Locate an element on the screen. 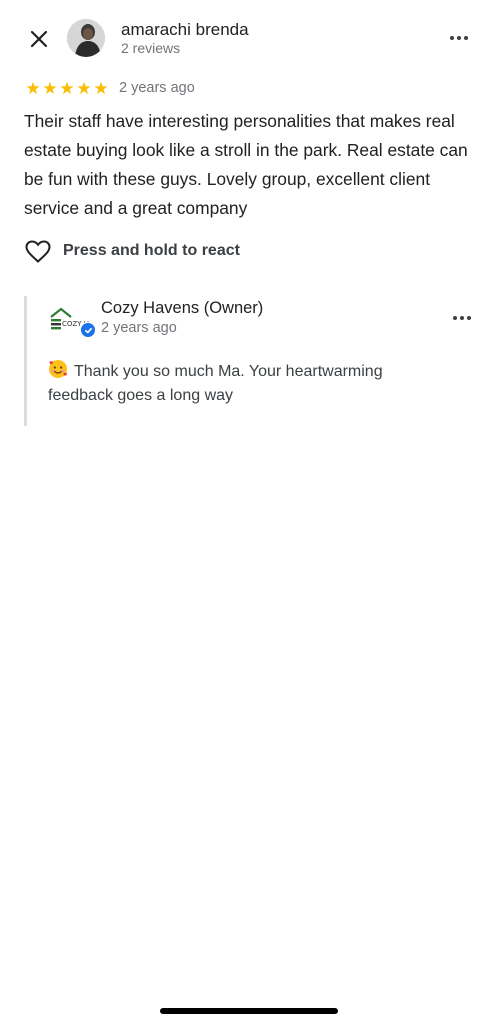 The image size is (498, 1024). smiling-hearts-emoji-icon is located at coordinates (58, 369).